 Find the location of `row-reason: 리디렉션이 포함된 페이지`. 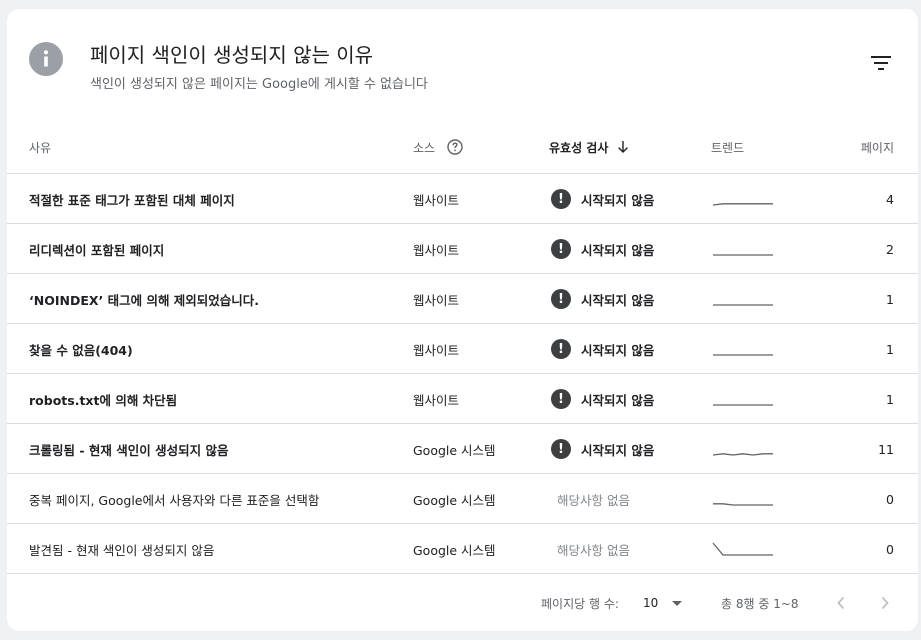

row-reason: 리디렉션이 포함된 페이지 is located at coordinates (97, 250).